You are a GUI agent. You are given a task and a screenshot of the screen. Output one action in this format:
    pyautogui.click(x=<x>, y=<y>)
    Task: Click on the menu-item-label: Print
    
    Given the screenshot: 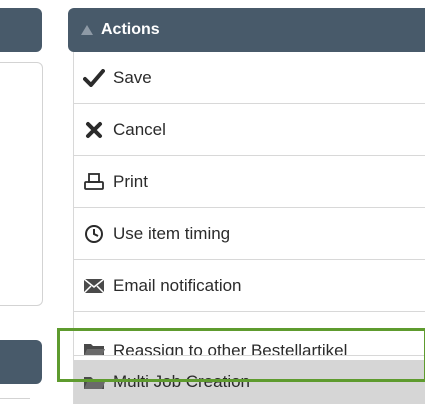 What is the action you would take?
    pyautogui.click(x=130, y=181)
    